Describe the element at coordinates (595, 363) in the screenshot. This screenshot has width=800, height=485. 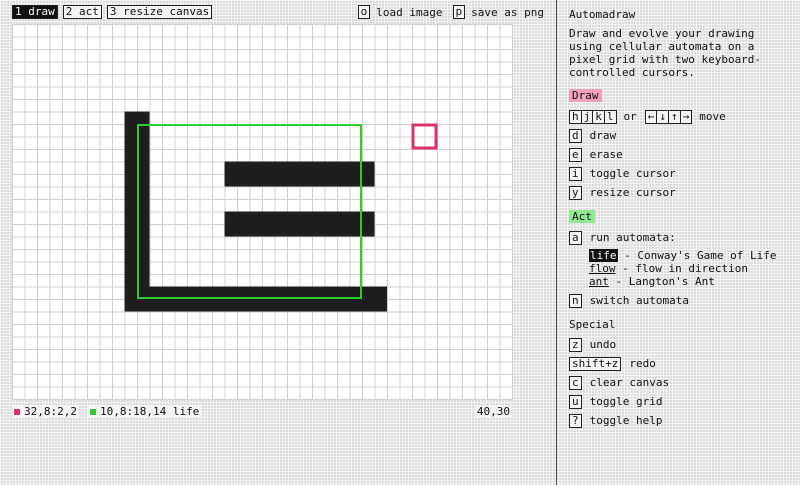
I see `key-shift-z: shift+z` at that location.